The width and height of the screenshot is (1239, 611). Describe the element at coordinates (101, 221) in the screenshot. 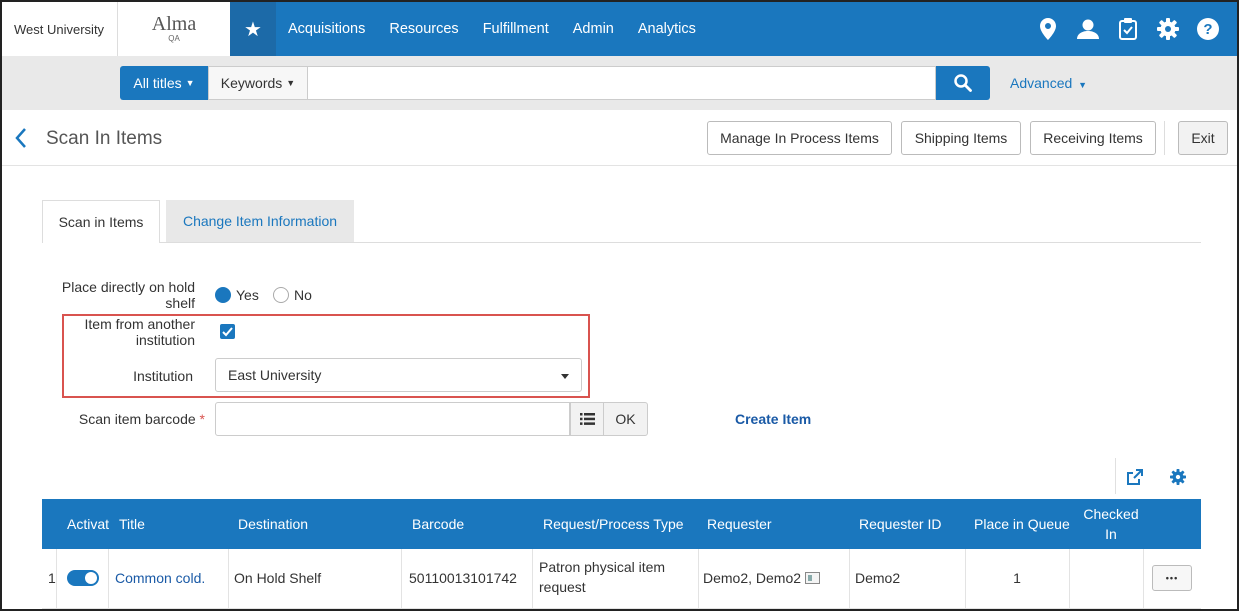

I see `tab-scan-in-items: Scan in Items` at that location.